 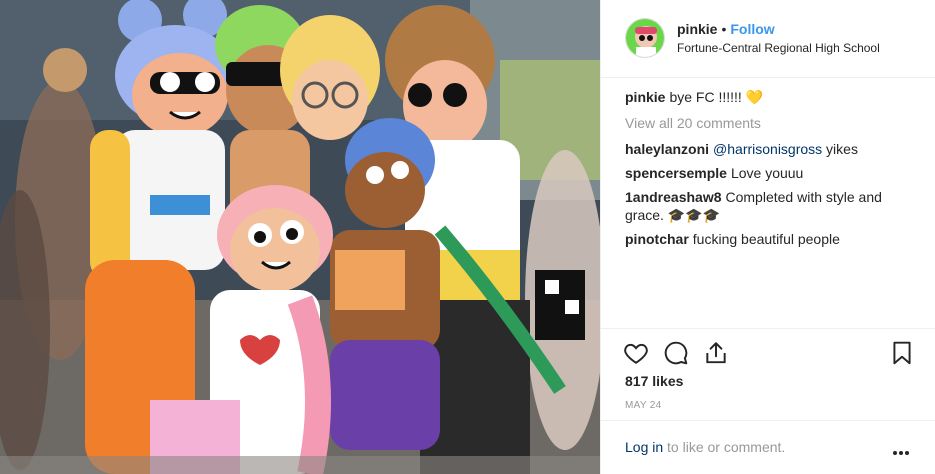 I want to click on caption-text: bye FC !!!!!! 💛, so click(x=716, y=97).